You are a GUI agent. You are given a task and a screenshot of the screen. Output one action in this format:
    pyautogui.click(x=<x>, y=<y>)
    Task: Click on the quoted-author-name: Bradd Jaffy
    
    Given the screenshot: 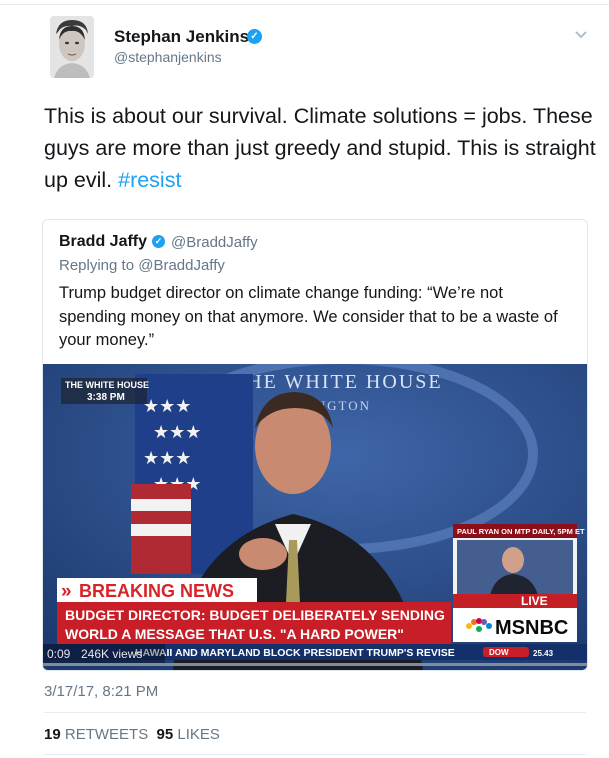 What is the action you would take?
    pyautogui.click(x=103, y=242)
    